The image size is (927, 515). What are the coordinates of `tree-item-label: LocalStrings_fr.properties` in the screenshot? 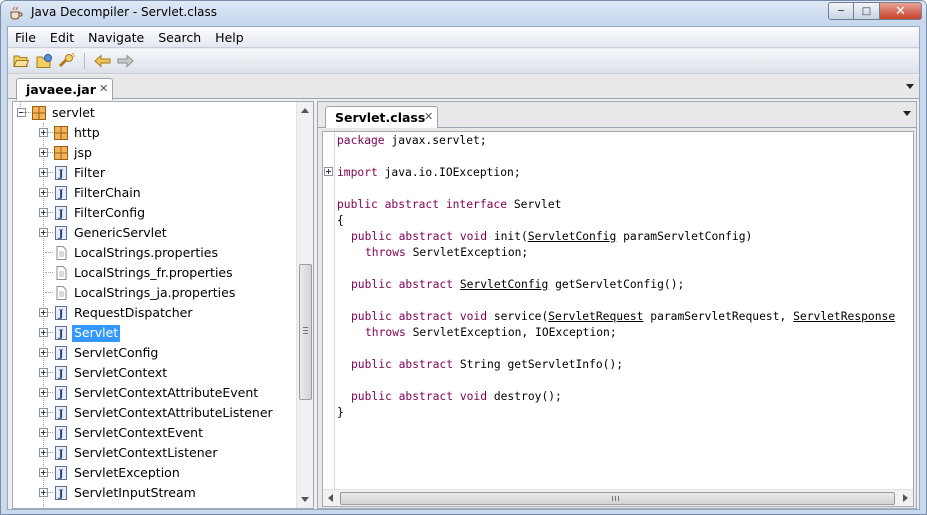 It's located at (153, 272).